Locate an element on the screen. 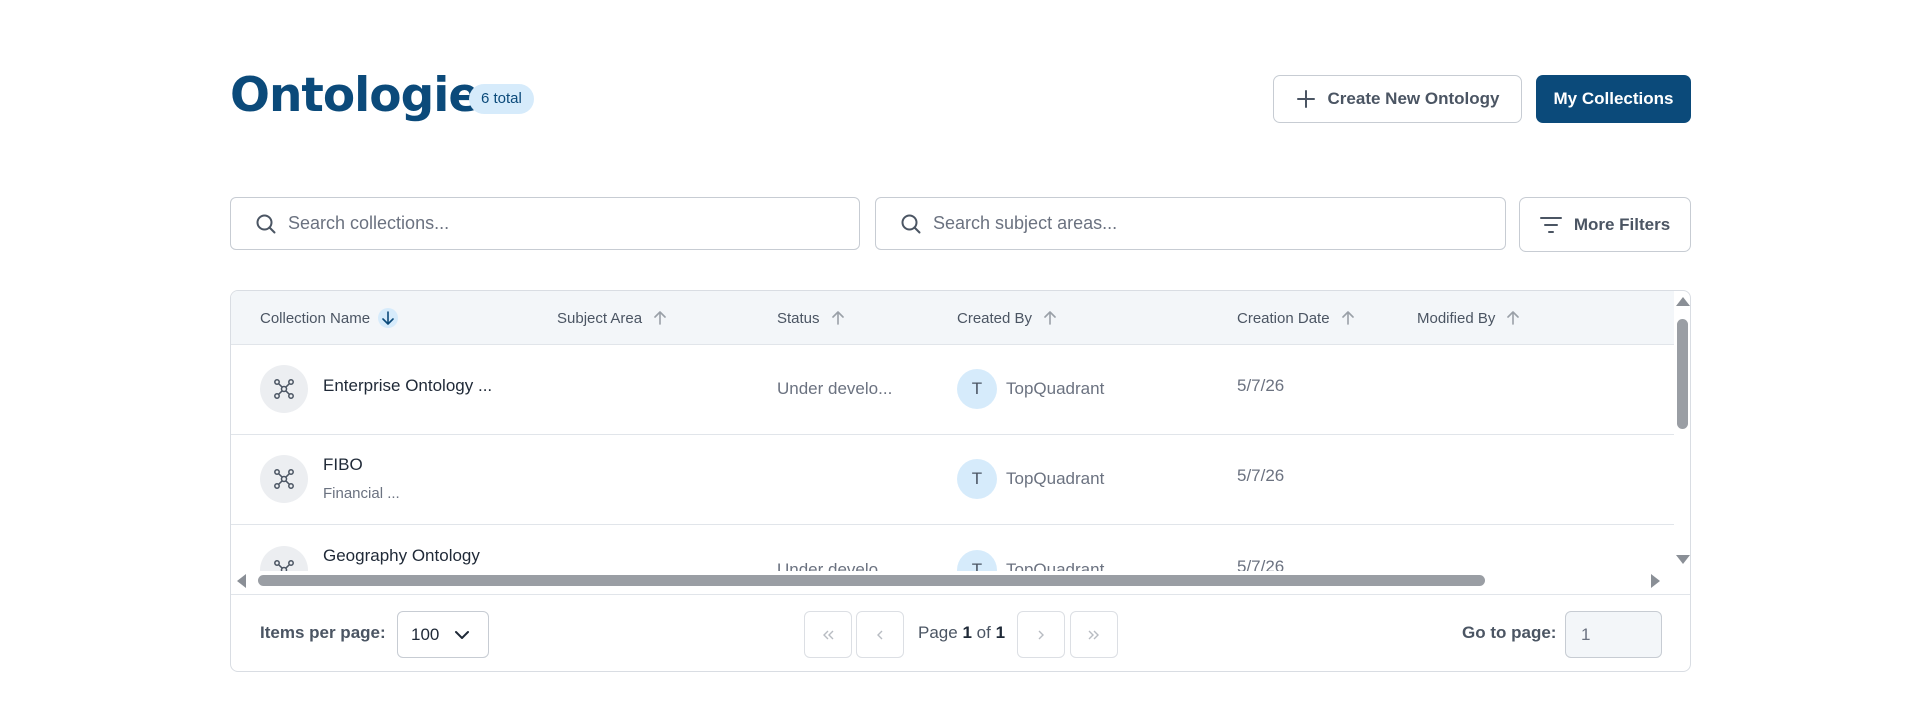  my-collections-button: My Collections is located at coordinates (1613, 99).